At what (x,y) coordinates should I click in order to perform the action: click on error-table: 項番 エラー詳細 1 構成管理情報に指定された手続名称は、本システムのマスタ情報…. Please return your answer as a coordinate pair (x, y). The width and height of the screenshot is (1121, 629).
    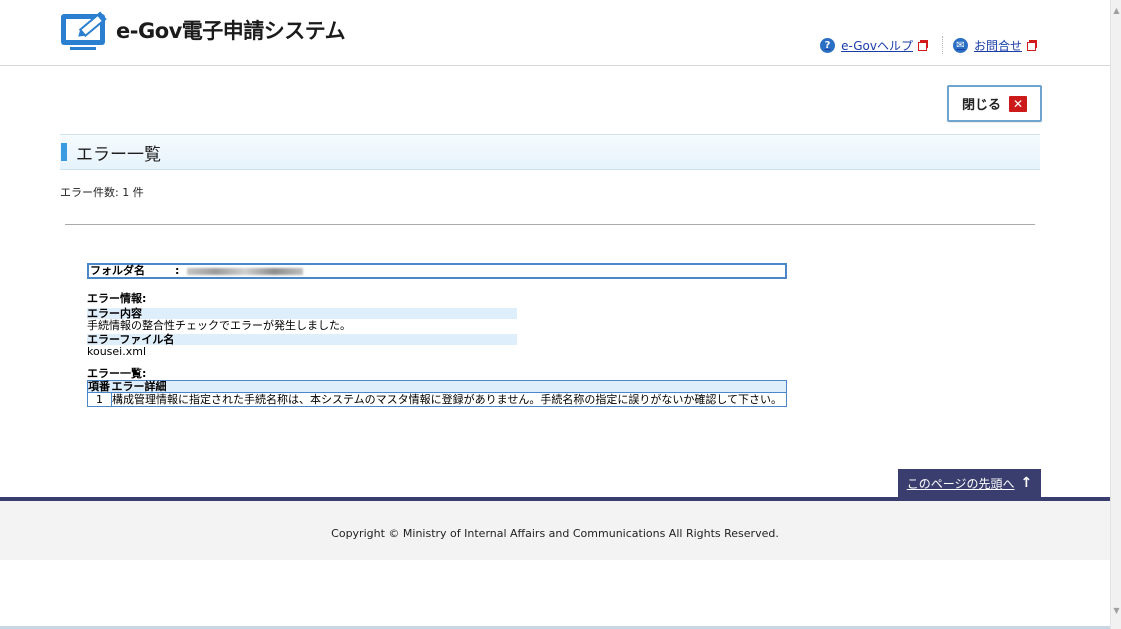
    Looking at the image, I should click on (437, 393).